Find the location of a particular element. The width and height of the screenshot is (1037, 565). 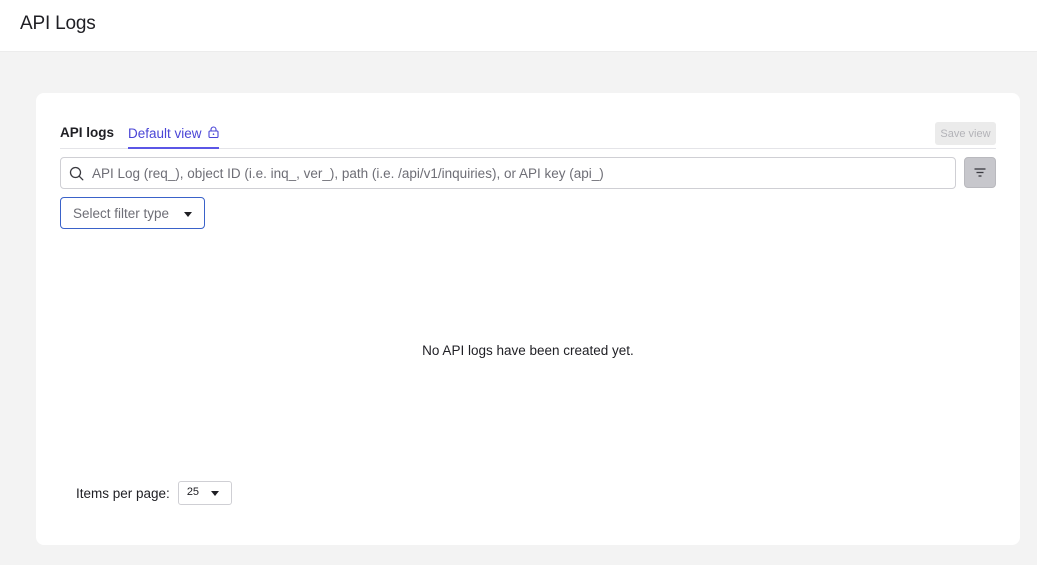

filter-toggle-button is located at coordinates (980, 172).